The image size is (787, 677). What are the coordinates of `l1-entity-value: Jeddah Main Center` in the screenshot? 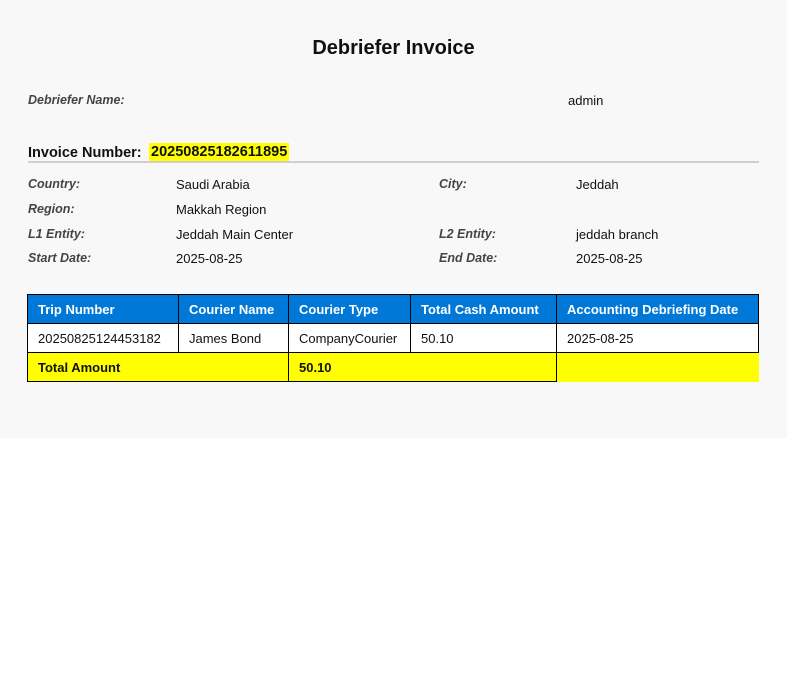 It's located at (235, 234).